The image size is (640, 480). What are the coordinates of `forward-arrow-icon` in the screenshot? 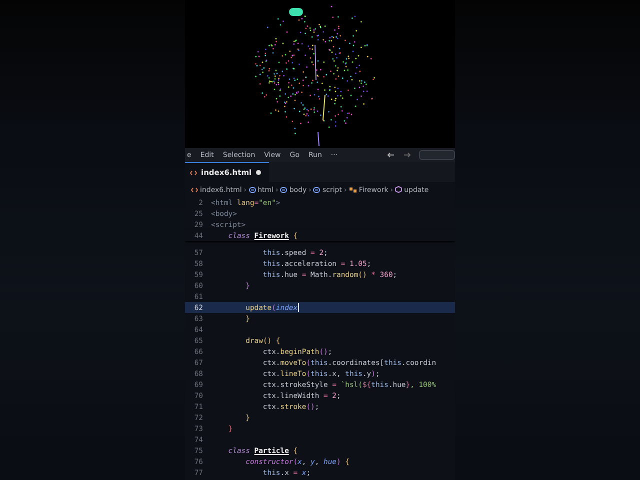 It's located at (407, 155).